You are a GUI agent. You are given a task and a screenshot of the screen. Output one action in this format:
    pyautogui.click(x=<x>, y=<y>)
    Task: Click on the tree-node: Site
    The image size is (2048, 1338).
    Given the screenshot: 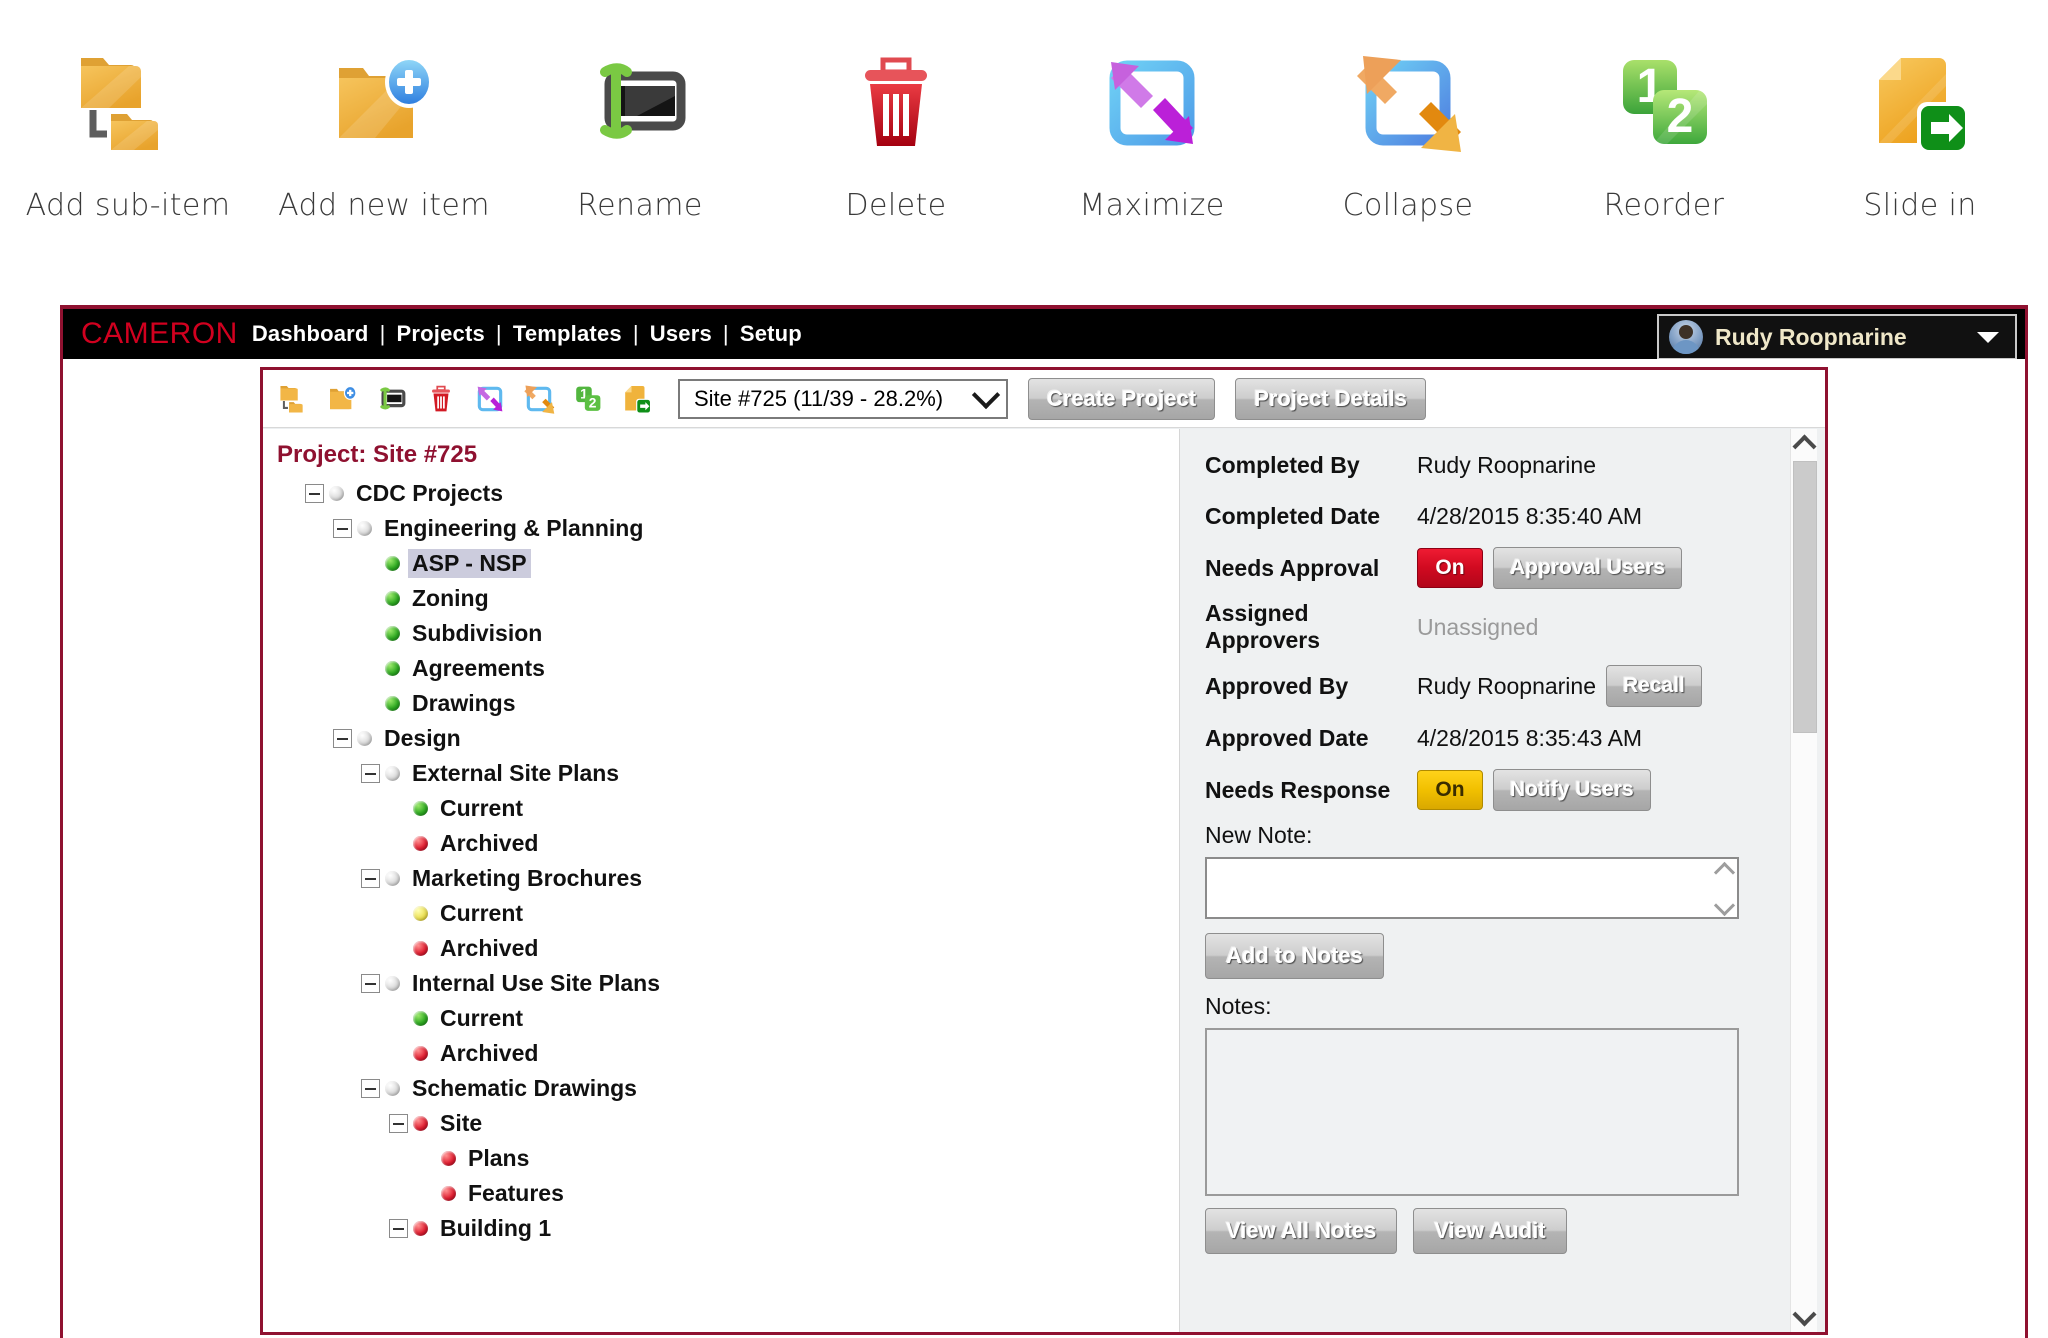 What is the action you would take?
    pyautogui.click(x=721, y=1123)
    